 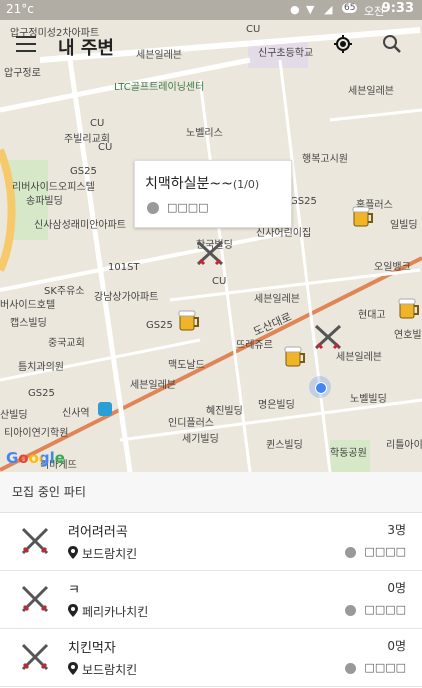 I want to click on popup-user: □□□□, so click(x=188, y=207).